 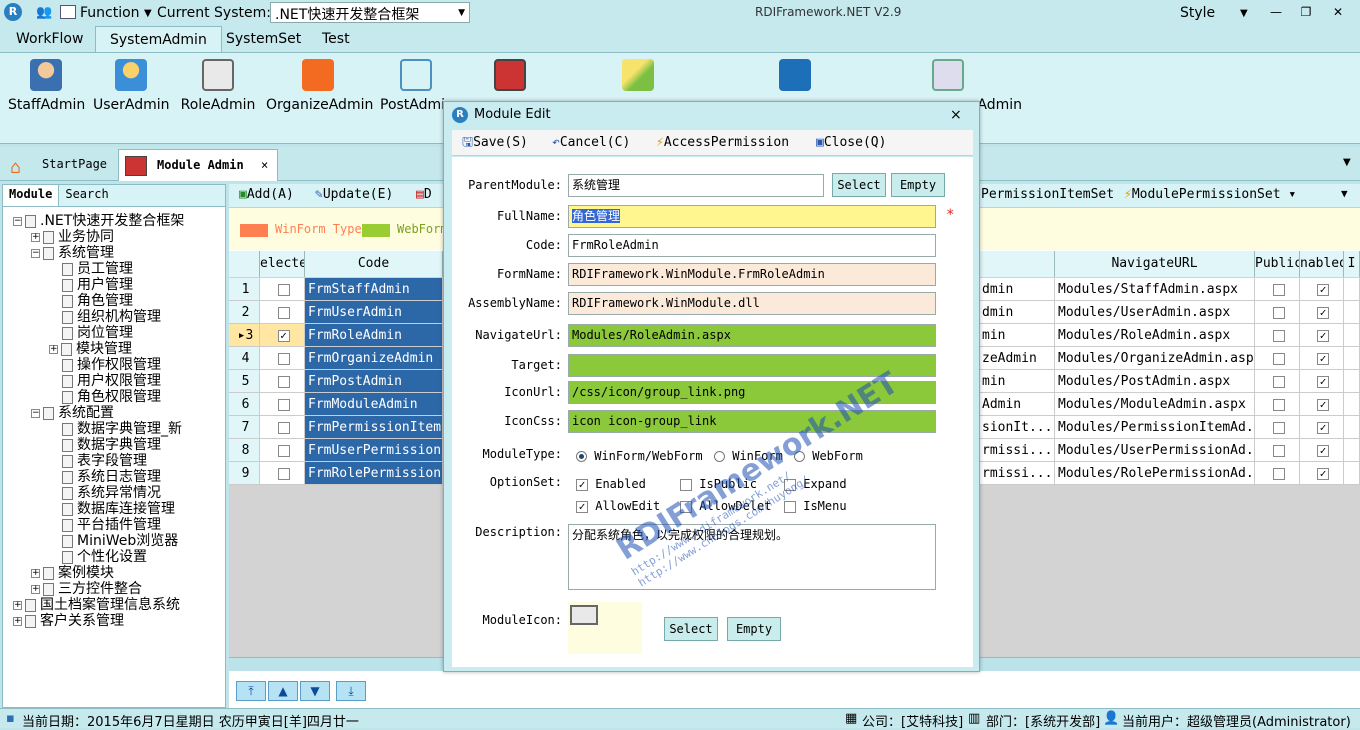 I want to click on close-button: ▣Close(Q), so click(x=851, y=143).